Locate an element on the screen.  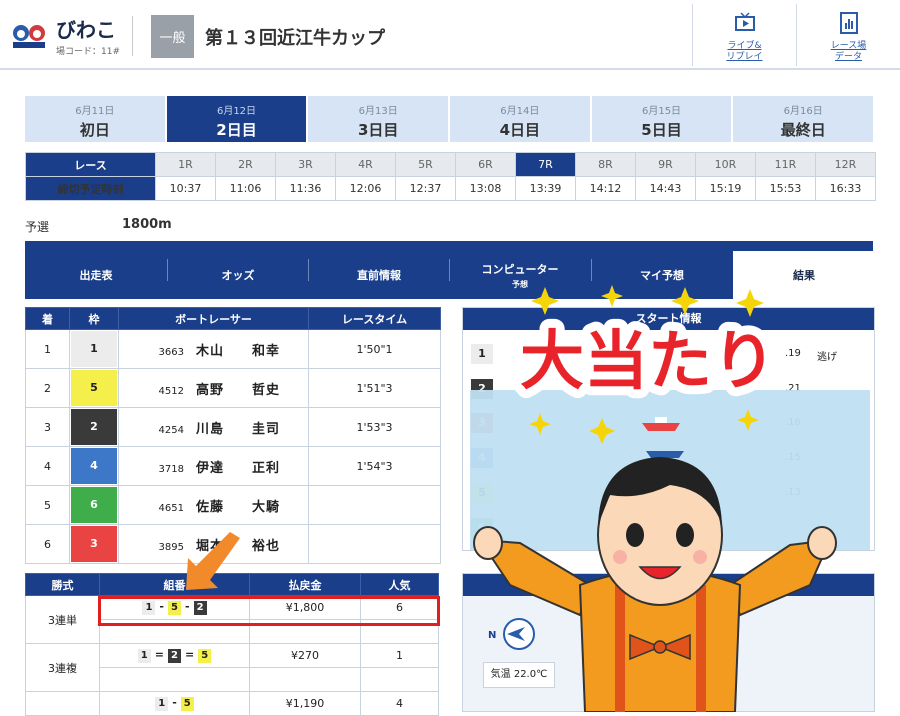
tv-icon is located at coordinates (744, 21).